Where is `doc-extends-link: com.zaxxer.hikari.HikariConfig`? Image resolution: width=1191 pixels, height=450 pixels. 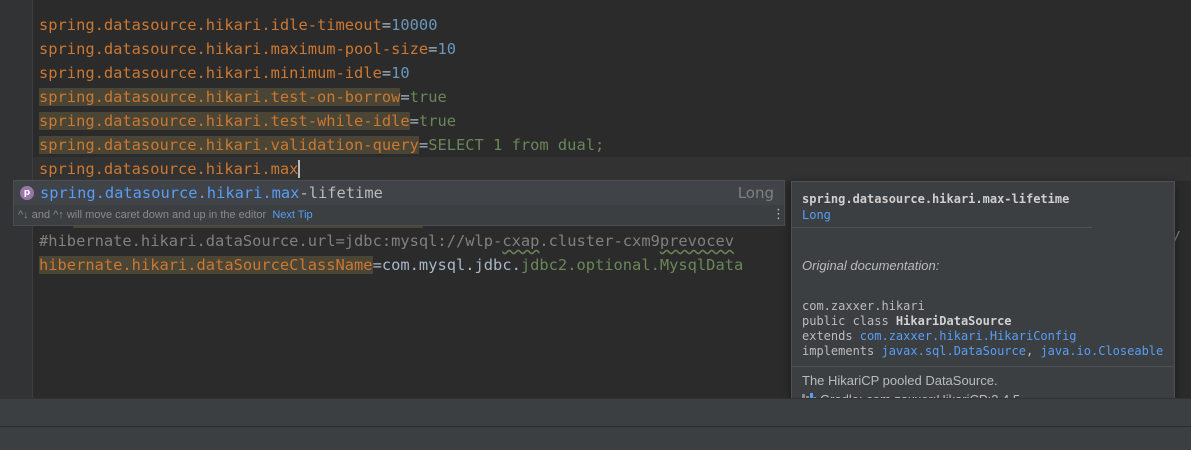
doc-extends-link: com.zaxxer.hikari.HikariConfig is located at coordinates (968, 336).